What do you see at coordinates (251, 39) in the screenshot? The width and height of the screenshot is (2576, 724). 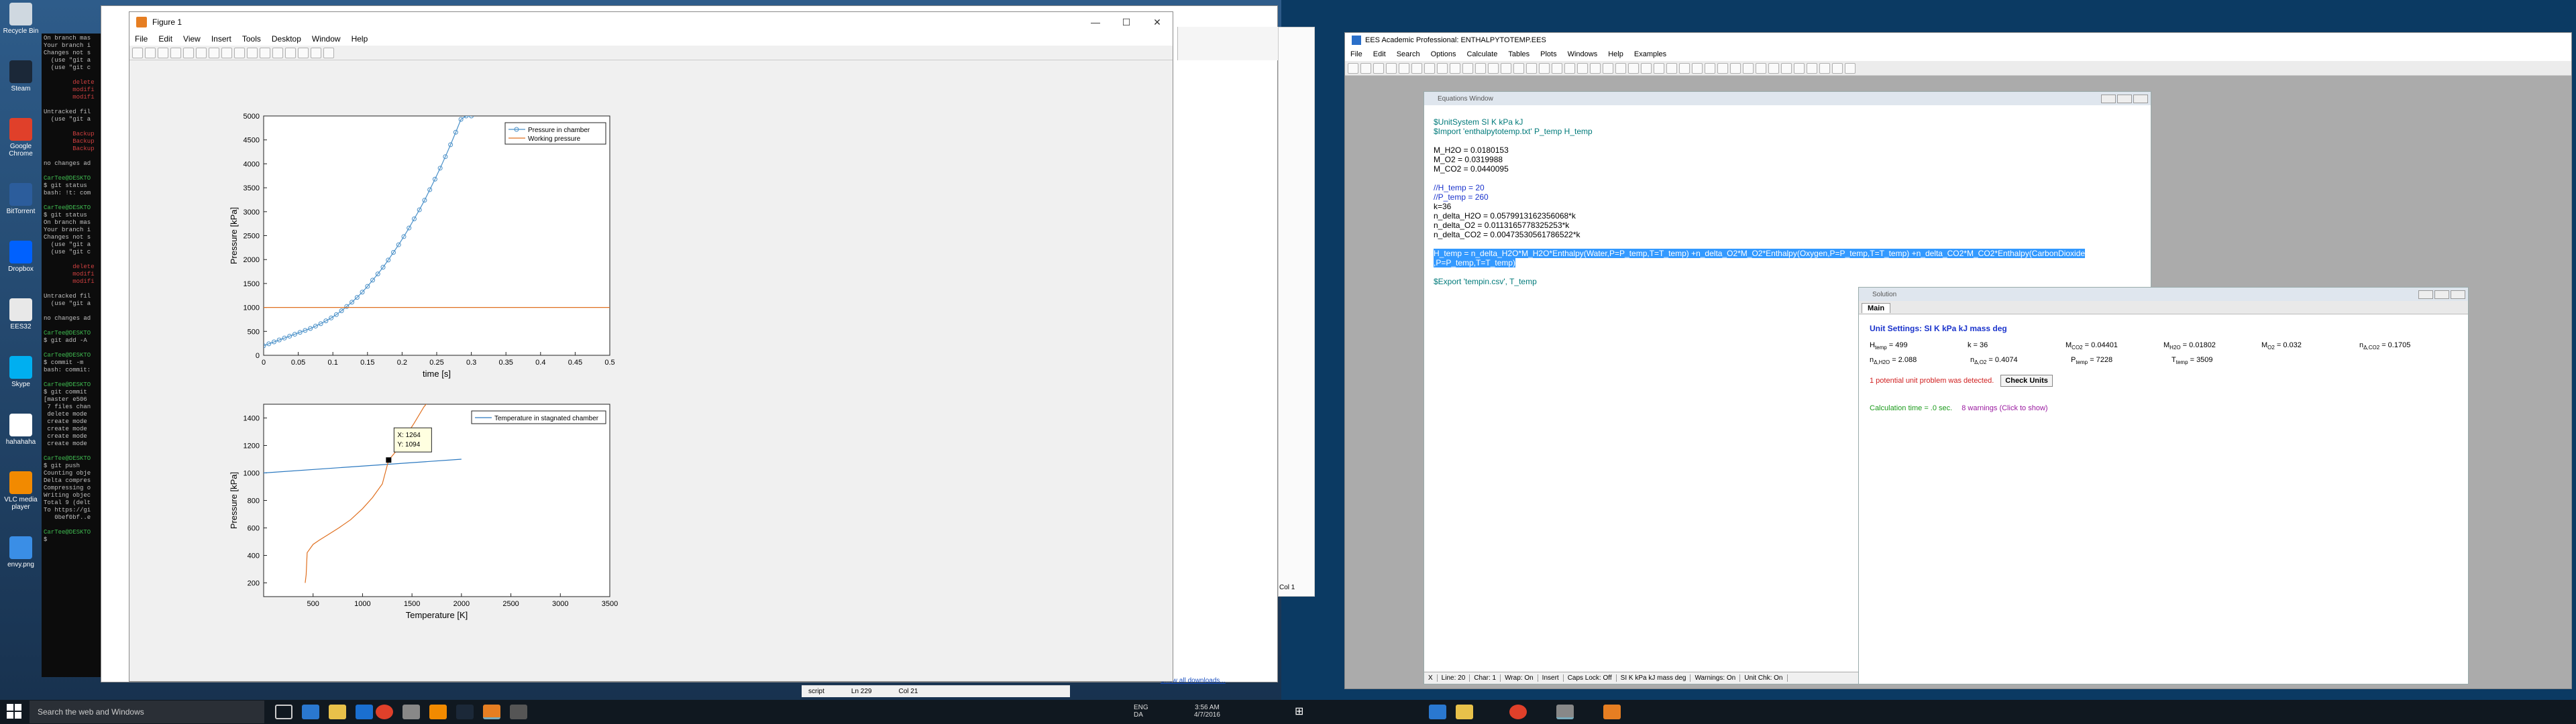 I see `menu-tools: Tools` at bounding box center [251, 39].